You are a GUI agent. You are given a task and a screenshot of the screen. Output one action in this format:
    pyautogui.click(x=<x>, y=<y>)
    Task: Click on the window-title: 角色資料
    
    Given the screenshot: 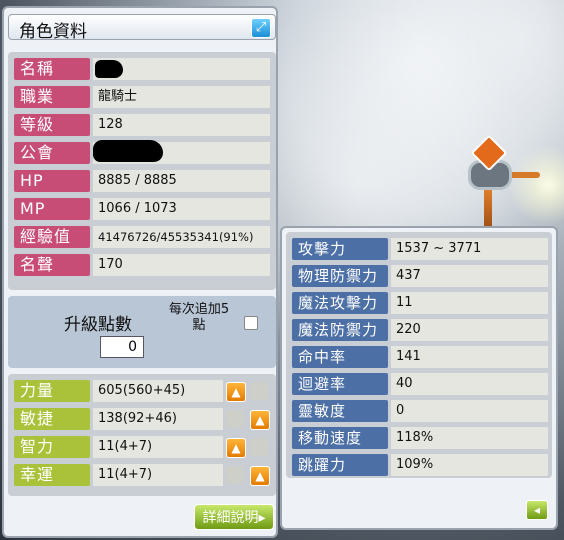 What is the action you would take?
    pyautogui.click(x=53, y=32)
    